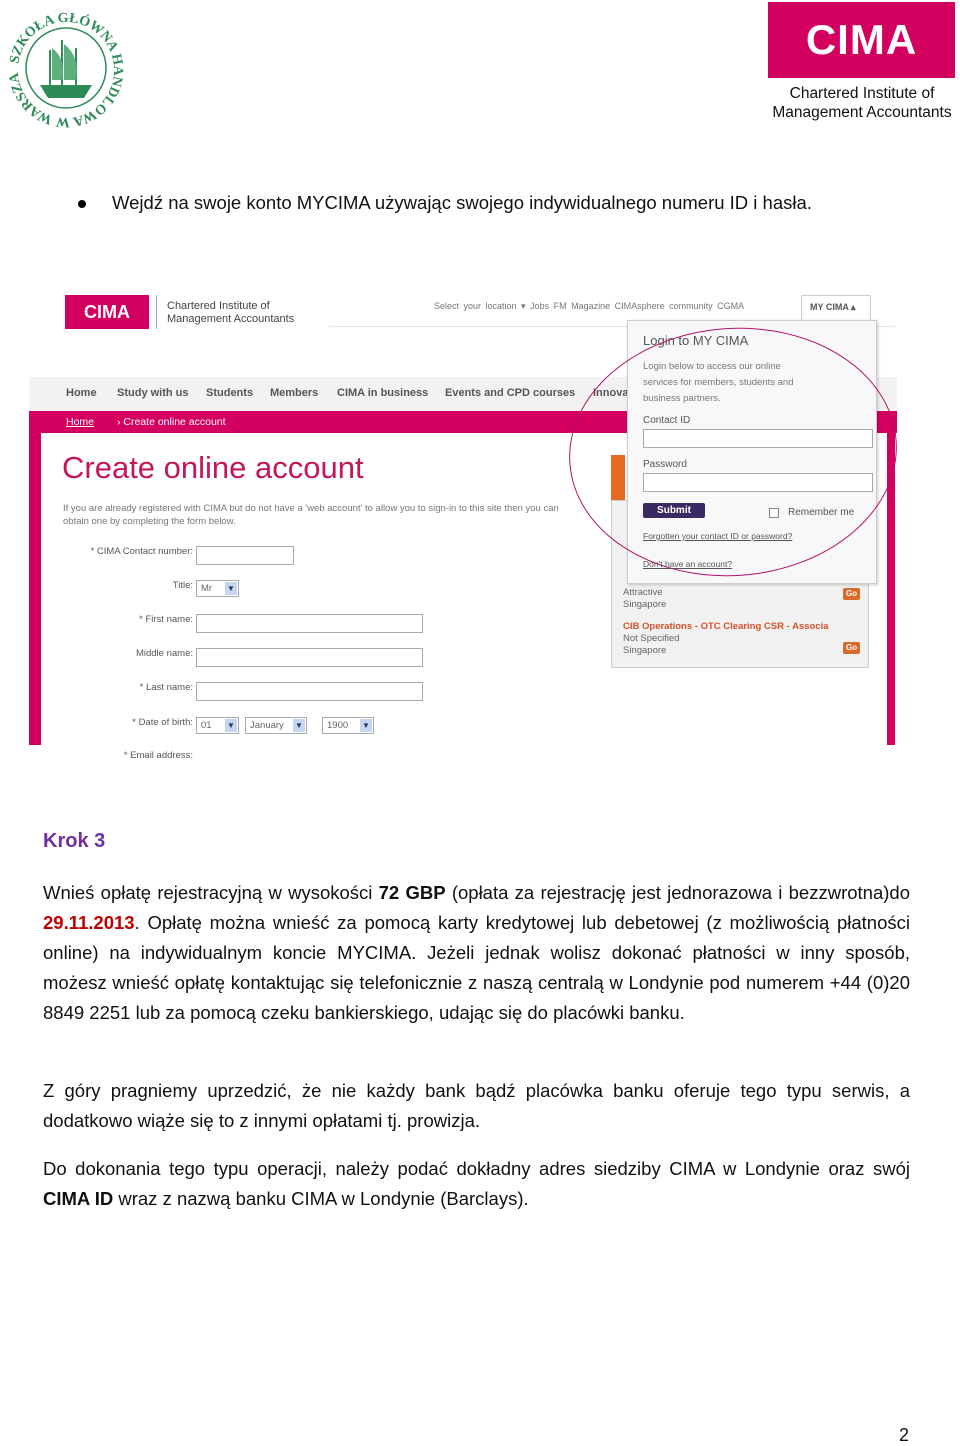  Describe the element at coordinates (217, 588) in the screenshot. I see `title-select: Mr ▼` at that location.